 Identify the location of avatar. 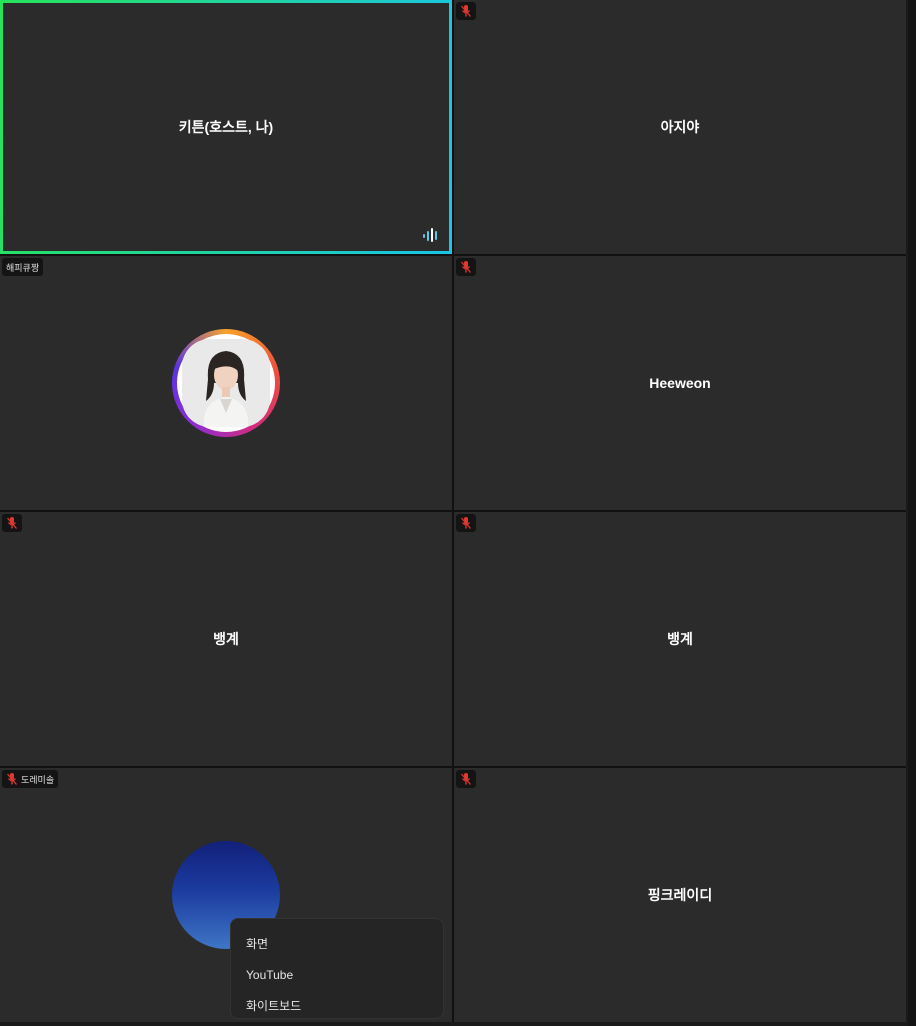
(226, 383).